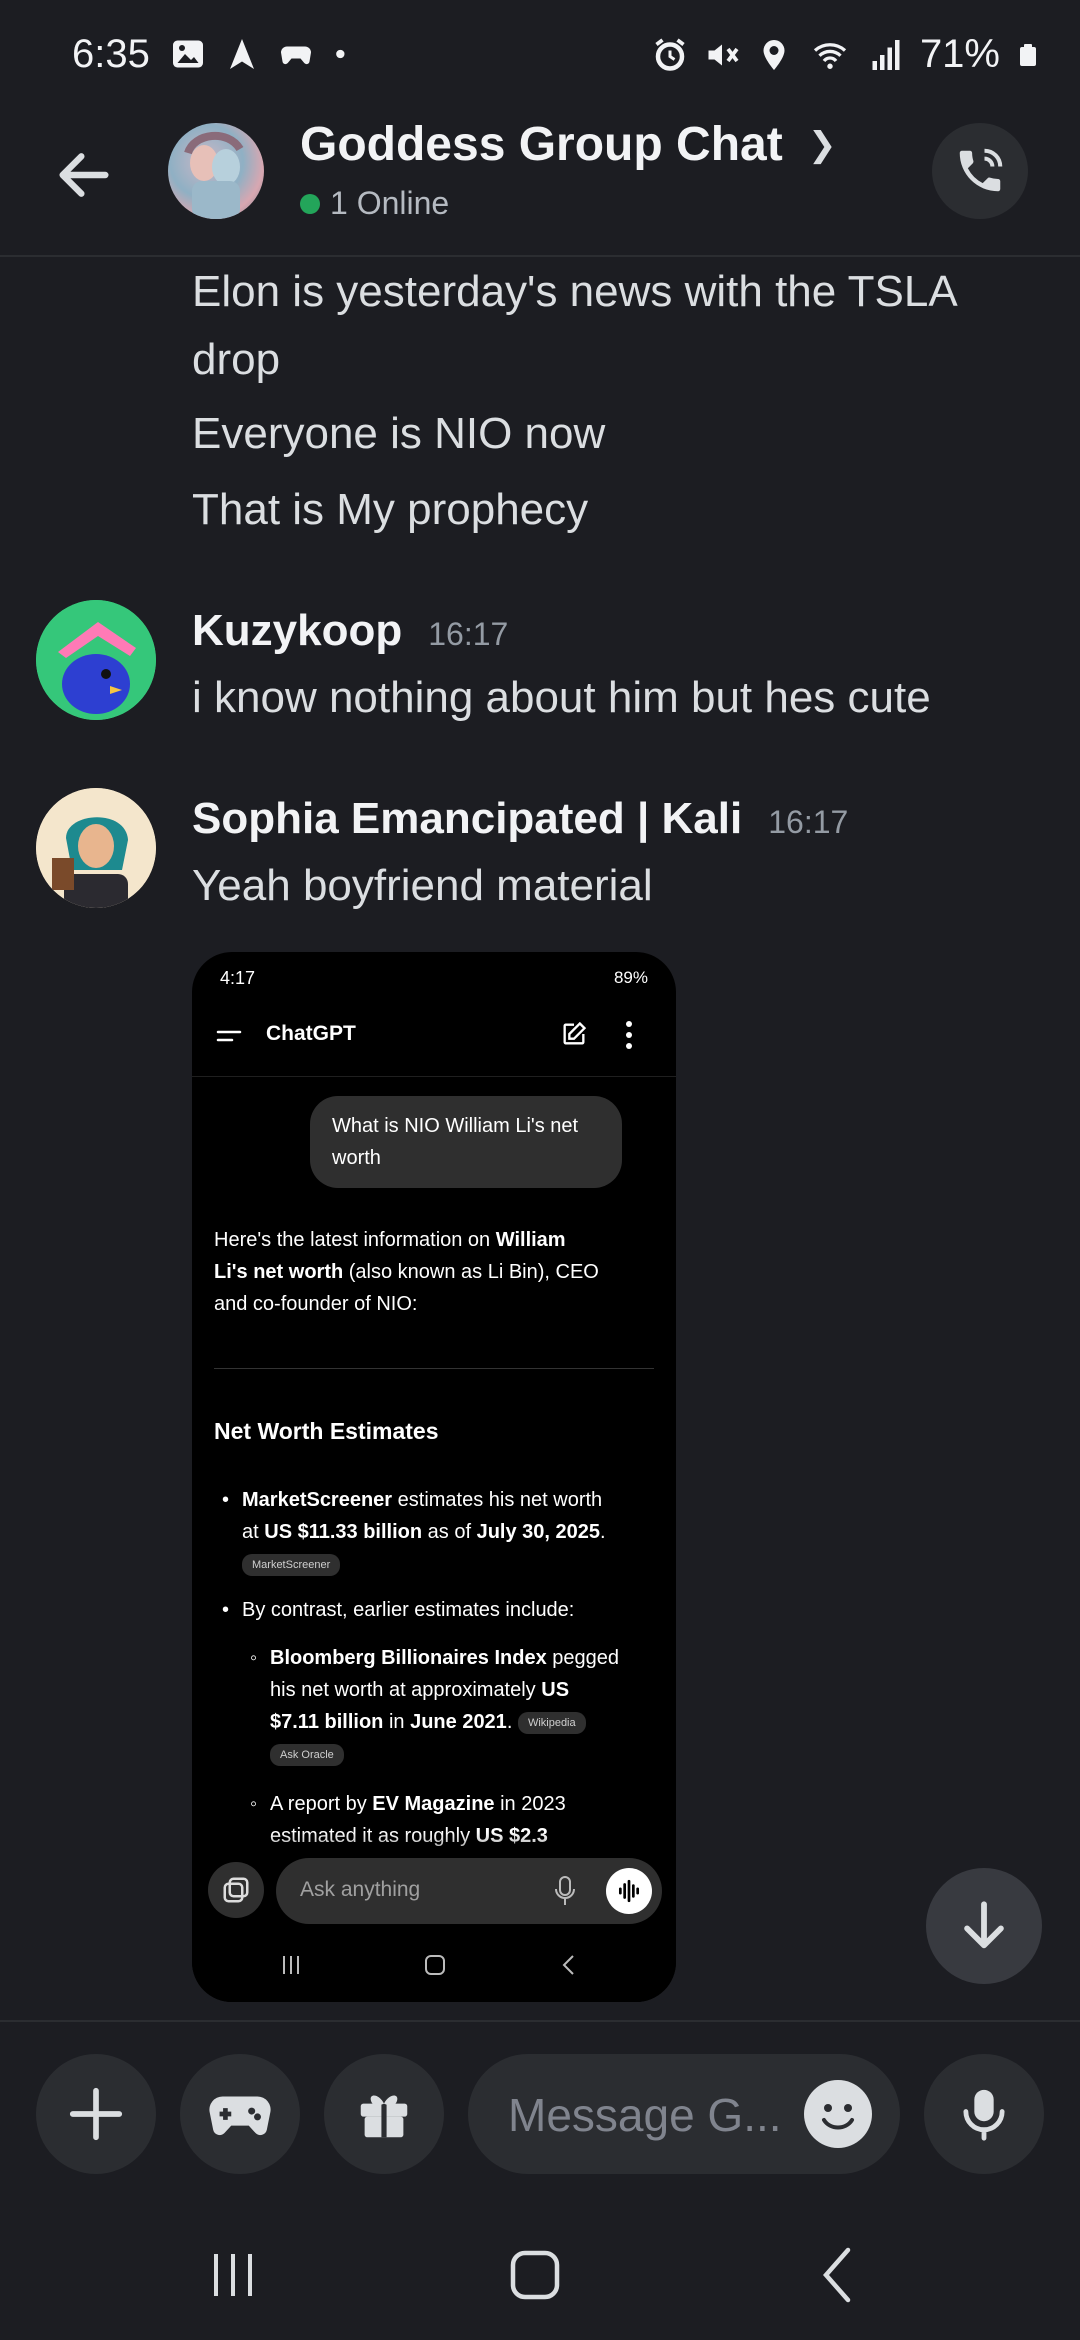  I want to click on voice-call-button, so click(980, 171).